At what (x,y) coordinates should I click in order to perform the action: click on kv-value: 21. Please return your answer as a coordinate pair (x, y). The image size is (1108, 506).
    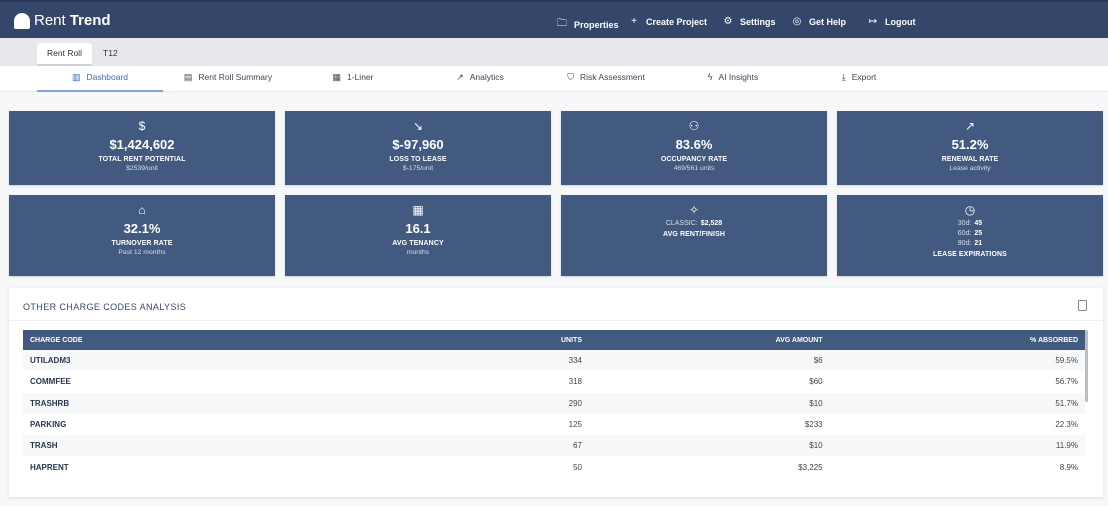
    Looking at the image, I should click on (978, 243).